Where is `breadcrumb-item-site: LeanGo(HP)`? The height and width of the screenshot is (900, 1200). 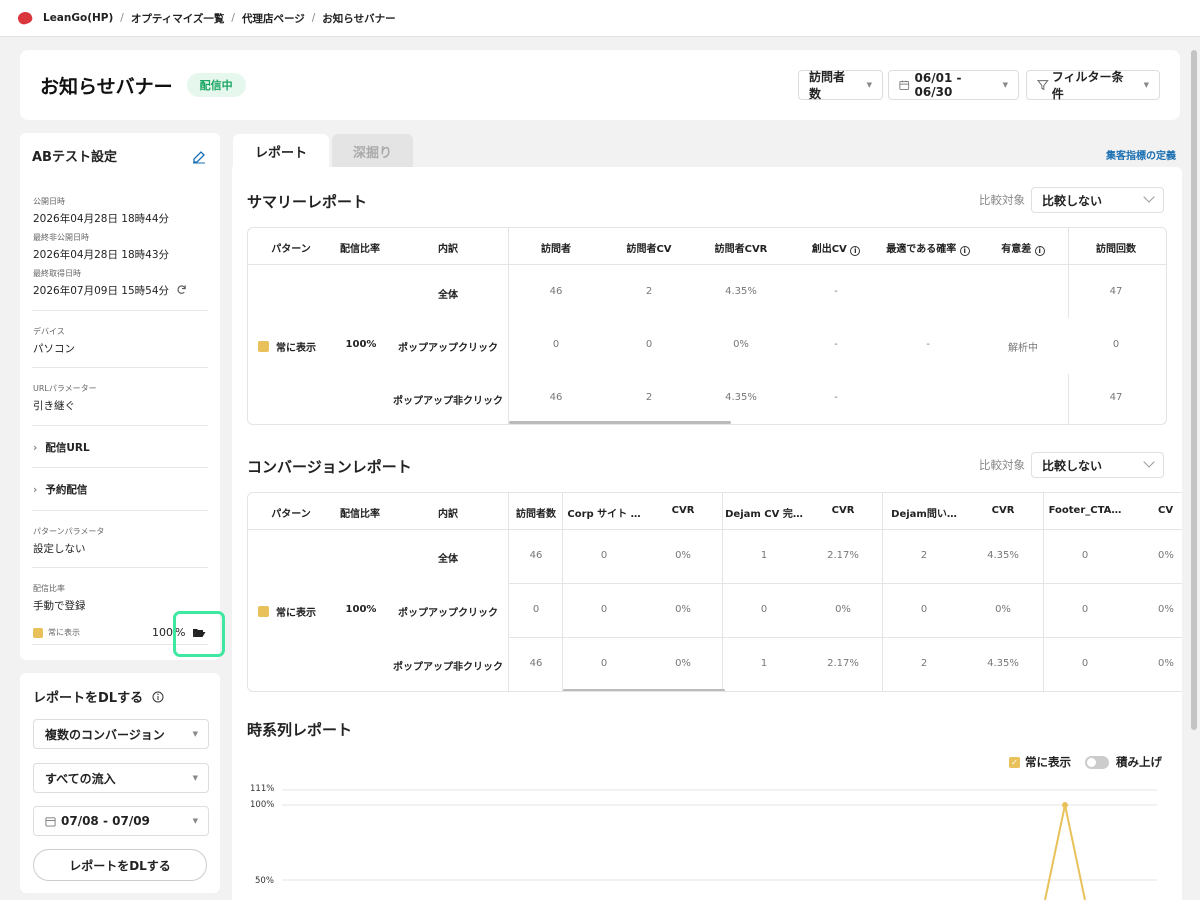 breadcrumb-item-site: LeanGo(HP) is located at coordinates (78, 18).